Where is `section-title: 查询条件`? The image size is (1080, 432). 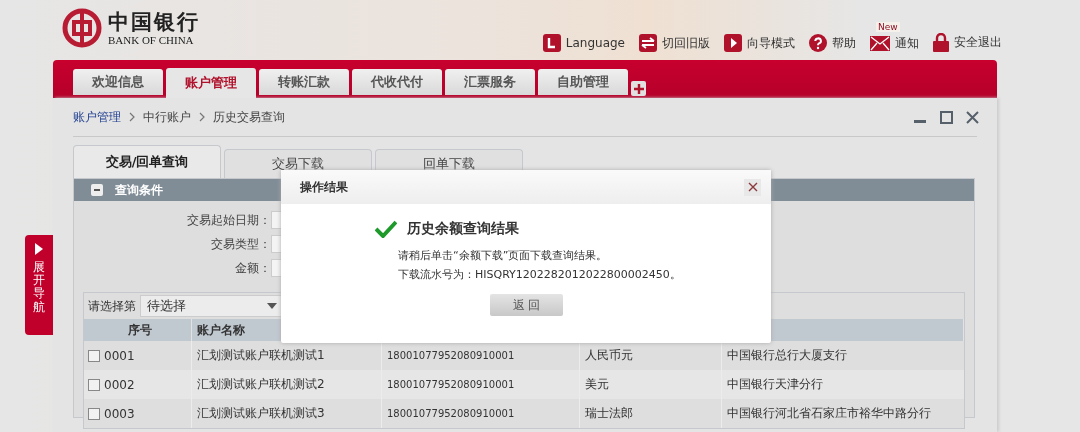
section-title: 查询条件 is located at coordinates (139, 190).